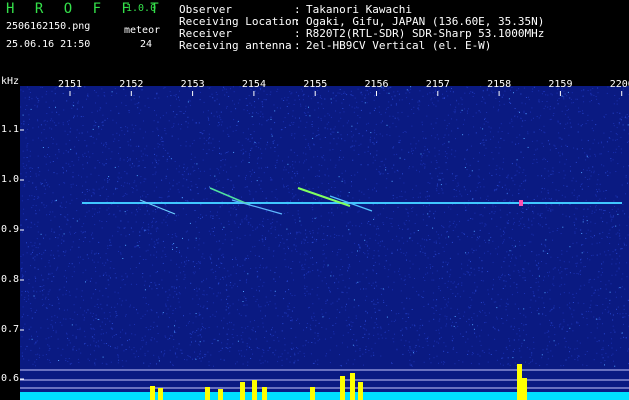 The image size is (629, 400). Describe the element at coordinates (376, 84) in the screenshot. I see `x-tick-label: 2156` at that location.